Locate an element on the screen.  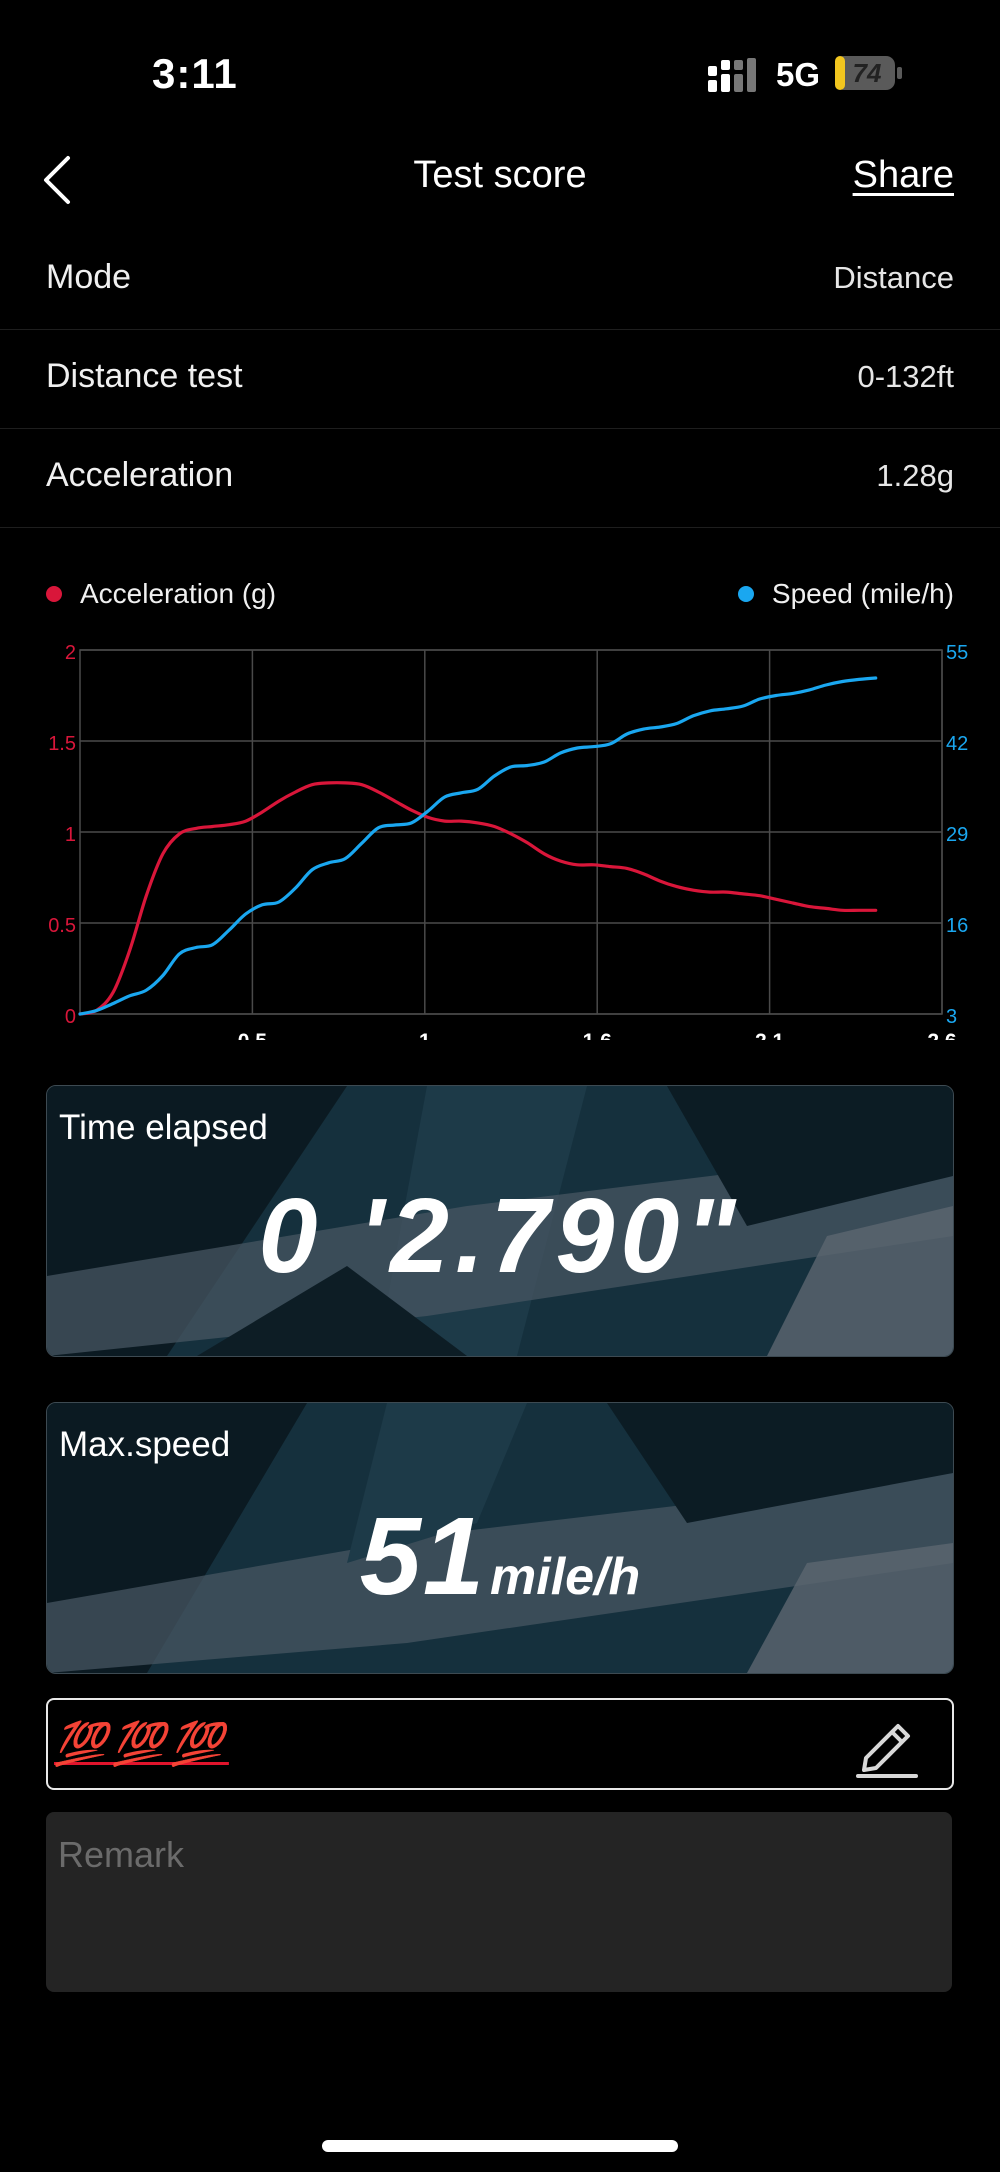
legend-label: Speed (mile/h) is located at coordinates (862, 593).